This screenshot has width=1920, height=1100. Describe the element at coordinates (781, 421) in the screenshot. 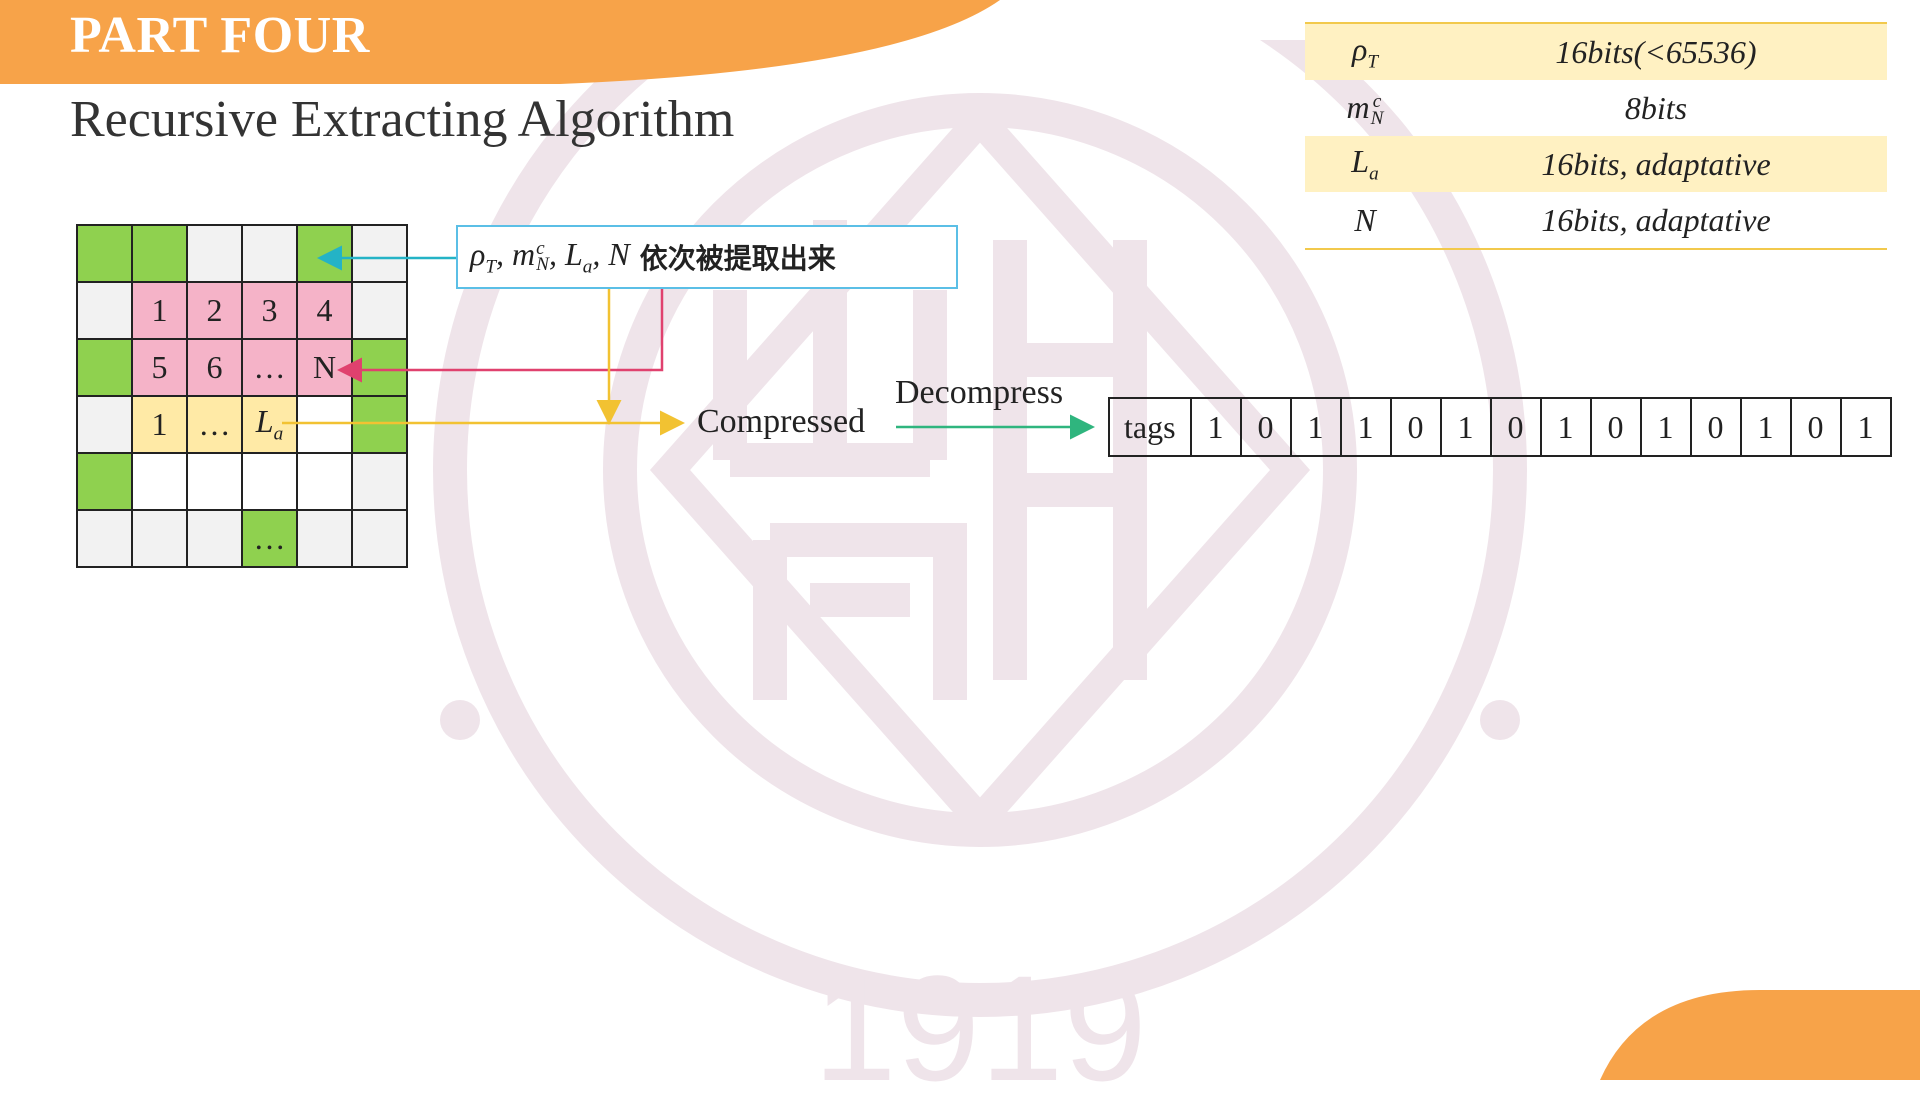

I see `compressed-label: Compressed` at that location.